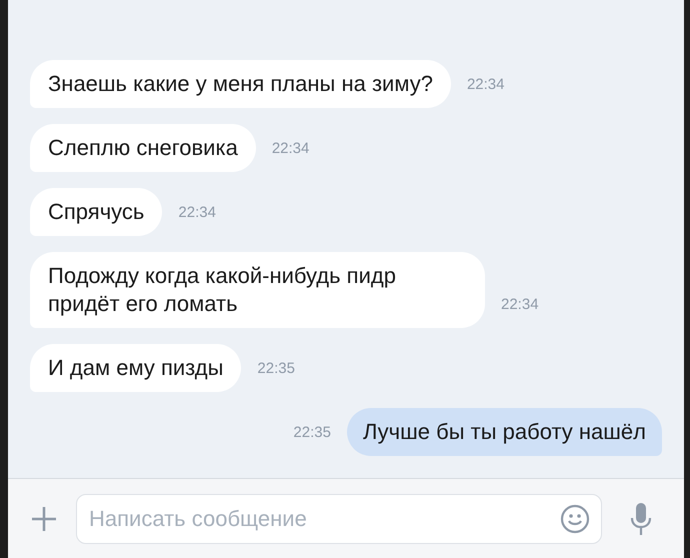  Describe the element at coordinates (96, 212) in the screenshot. I see `message-bubble: Спрячусь` at that location.